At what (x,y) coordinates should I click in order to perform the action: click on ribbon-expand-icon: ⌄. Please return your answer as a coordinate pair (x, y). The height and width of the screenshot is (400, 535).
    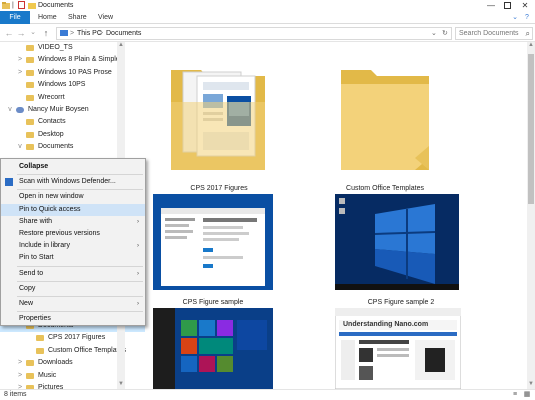
    Looking at the image, I should click on (515, 17).